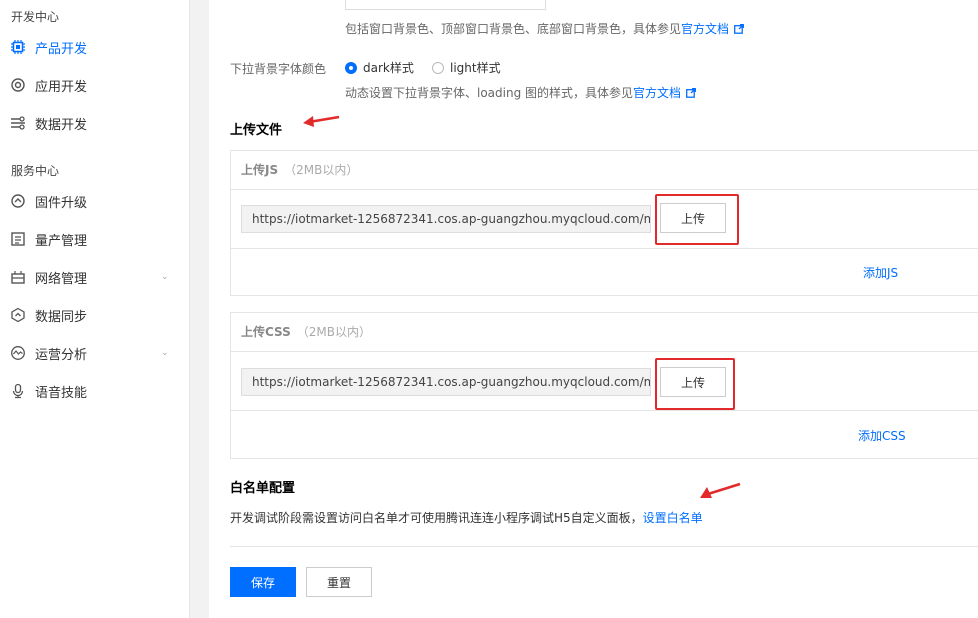 The height and width of the screenshot is (618, 978). What do you see at coordinates (61, 317) in the screenshot?
I see `sidebar-item-label: 数据同步` at bounding box center [61, 317].